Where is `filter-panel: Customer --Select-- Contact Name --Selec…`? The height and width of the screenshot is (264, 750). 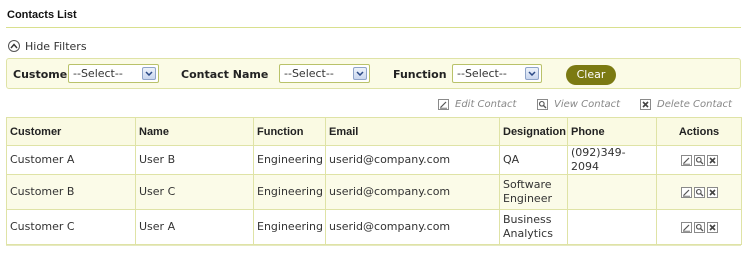 filter-panel: Customer --Select-- Contact Name --Selec… is located at coordinates (373, 73).